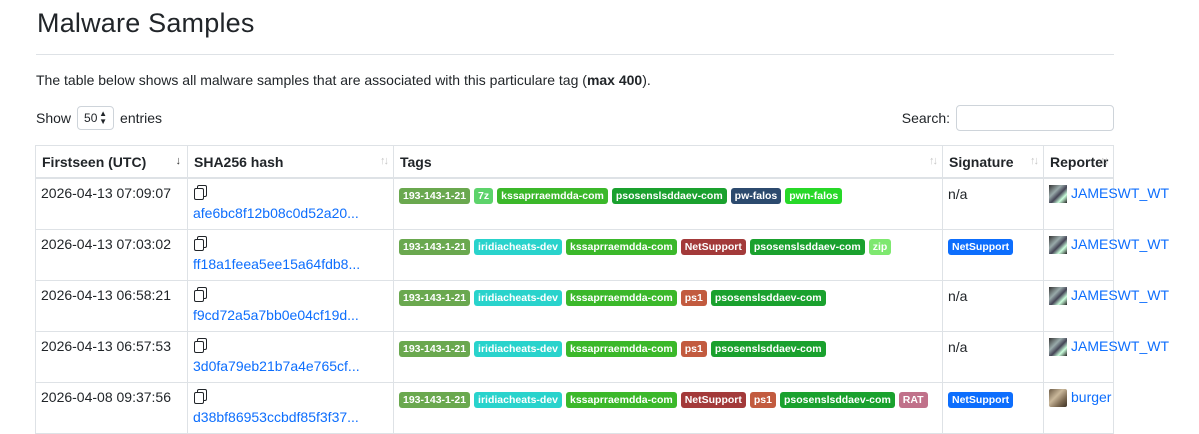 This screenshot has height=434, width=1199. I want to click on column-header-sha256: SHA256 hash ↑↓, so click(290, 162).